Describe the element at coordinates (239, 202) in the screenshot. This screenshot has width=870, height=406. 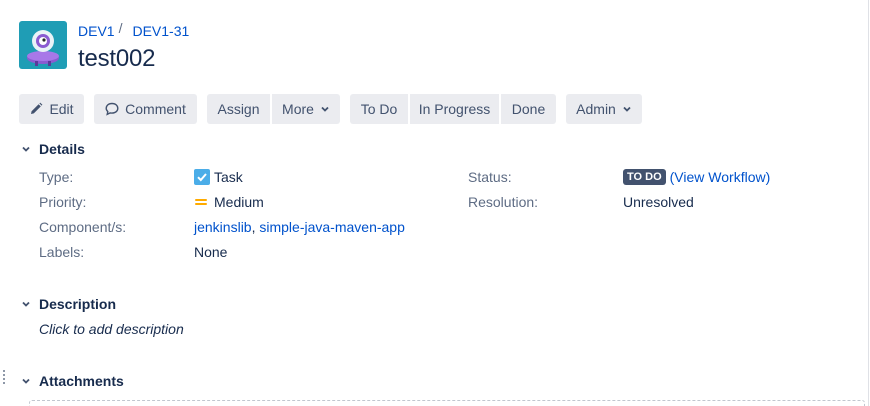
I see `priority-text: Medium` at that location.